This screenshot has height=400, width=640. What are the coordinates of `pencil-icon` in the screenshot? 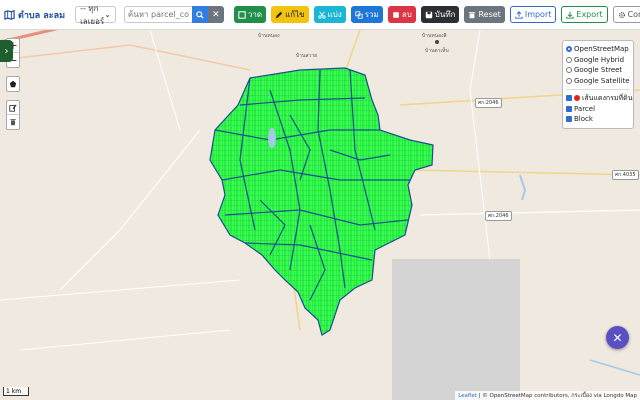 It's located at (279, 14).